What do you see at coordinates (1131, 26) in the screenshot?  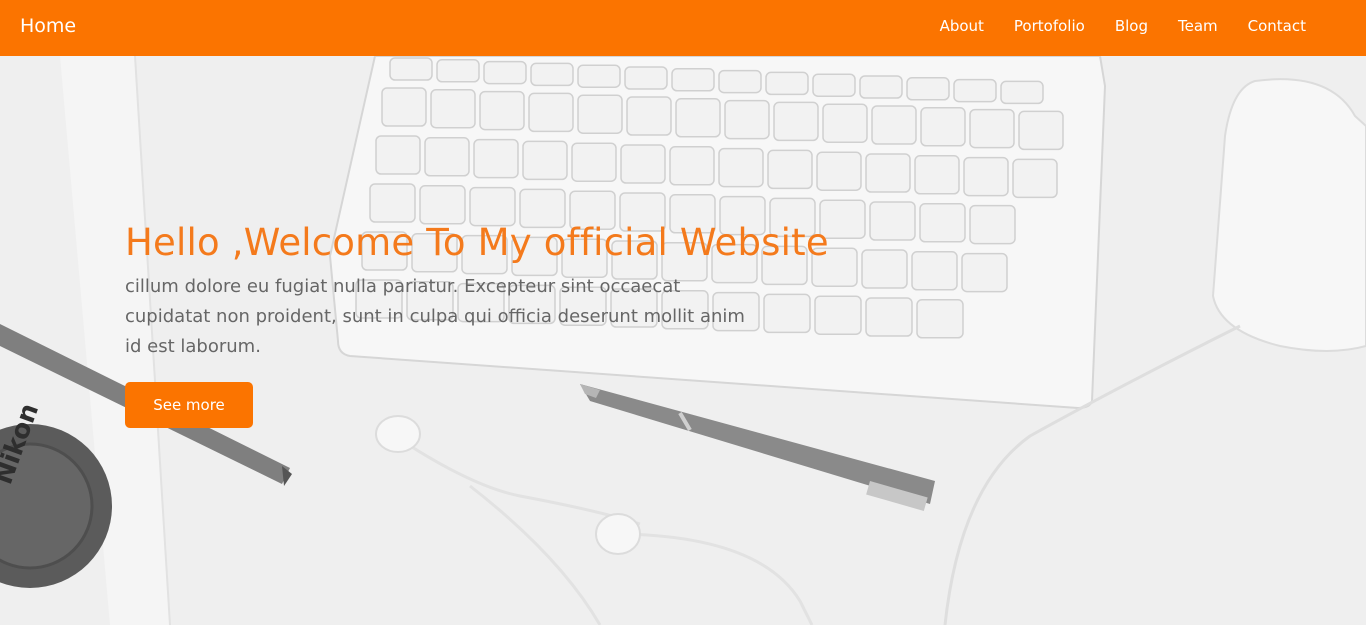 I see `nav-blog-link: Blog` at bounding box center [1131, 26].